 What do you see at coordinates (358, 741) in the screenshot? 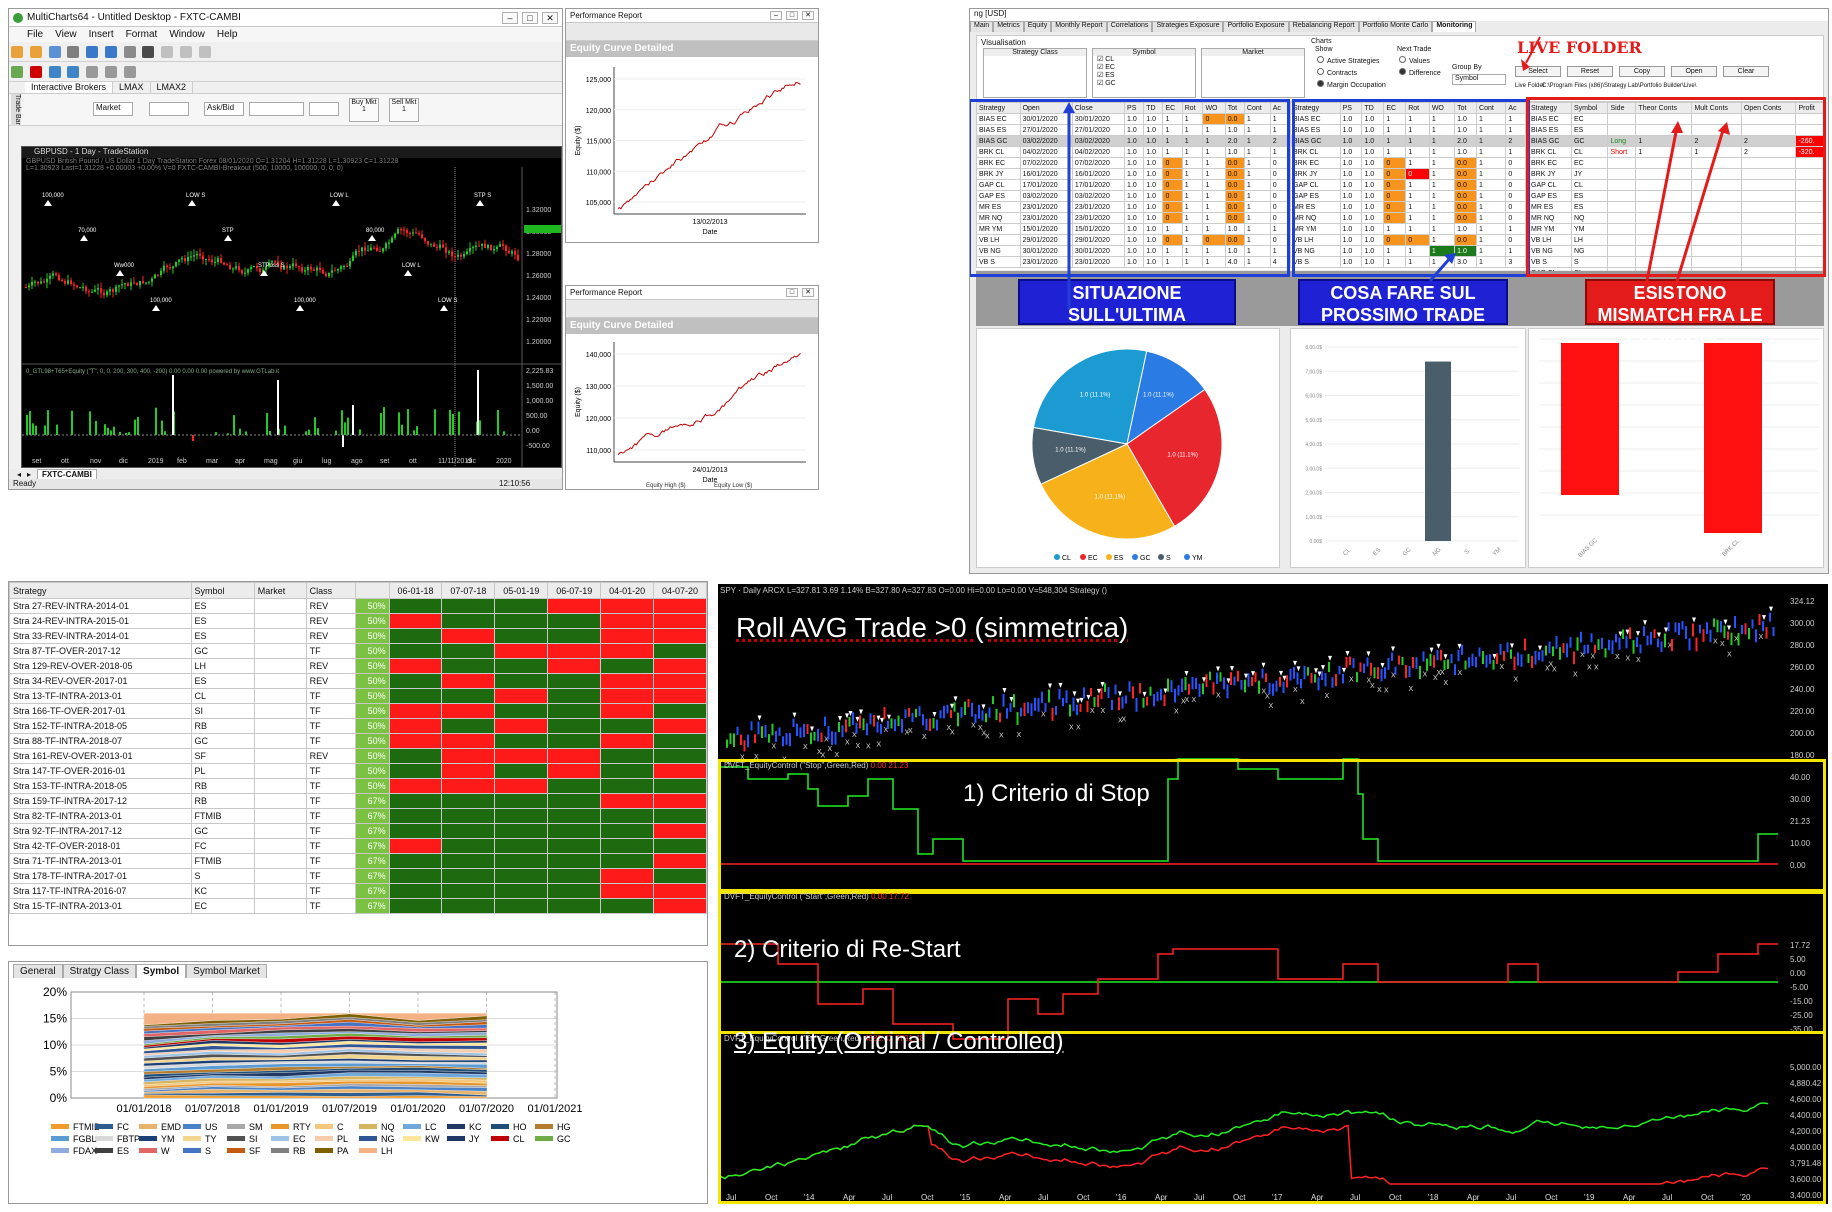
I see `heatmap-row: Stra 88-TF-INTRA-2018-07 GC TF 50%` at bounding box center [358, 741].